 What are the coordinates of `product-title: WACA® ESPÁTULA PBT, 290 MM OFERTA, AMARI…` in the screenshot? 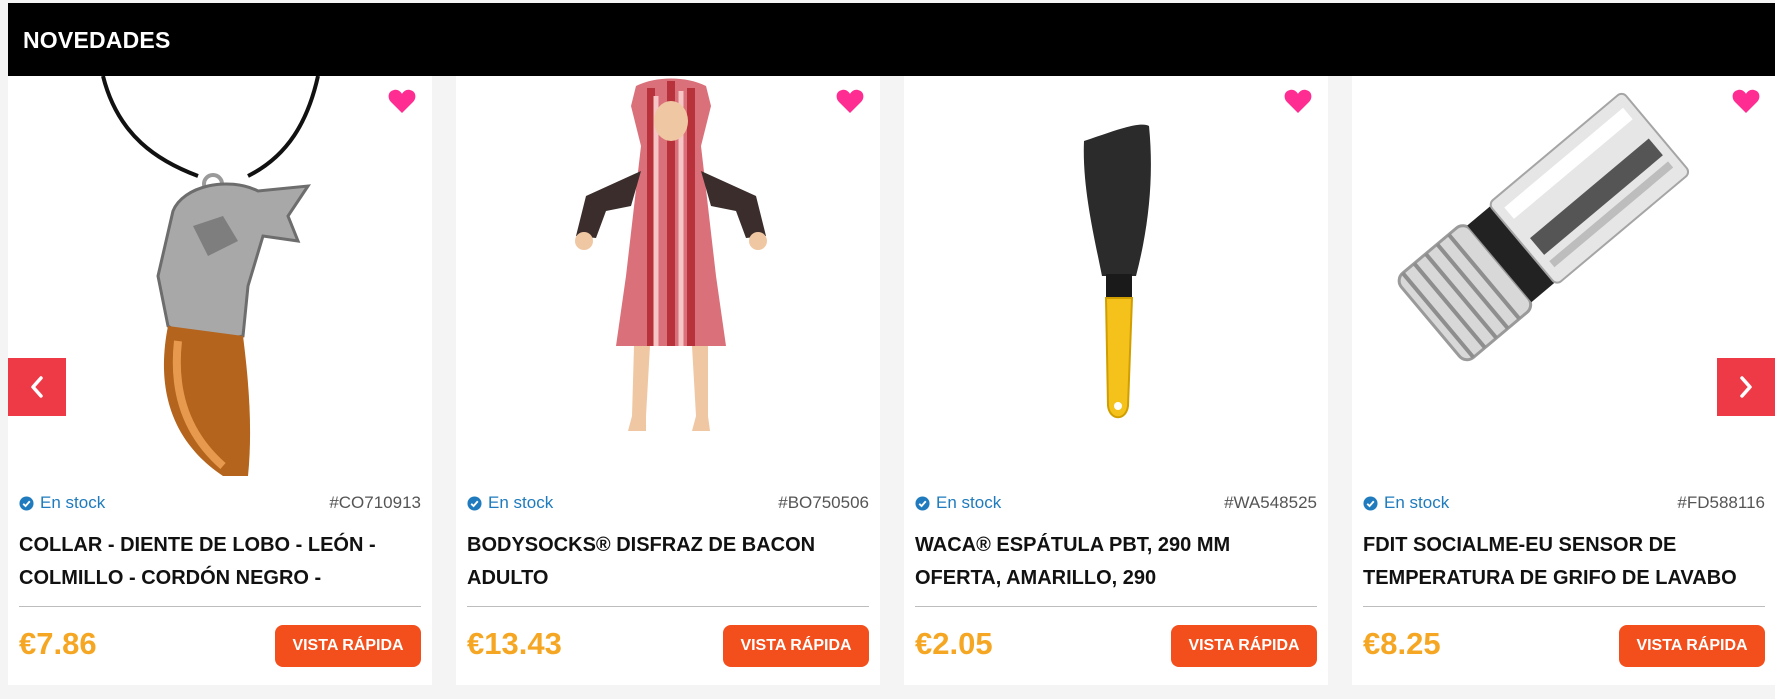 It's located at (1116, 562).